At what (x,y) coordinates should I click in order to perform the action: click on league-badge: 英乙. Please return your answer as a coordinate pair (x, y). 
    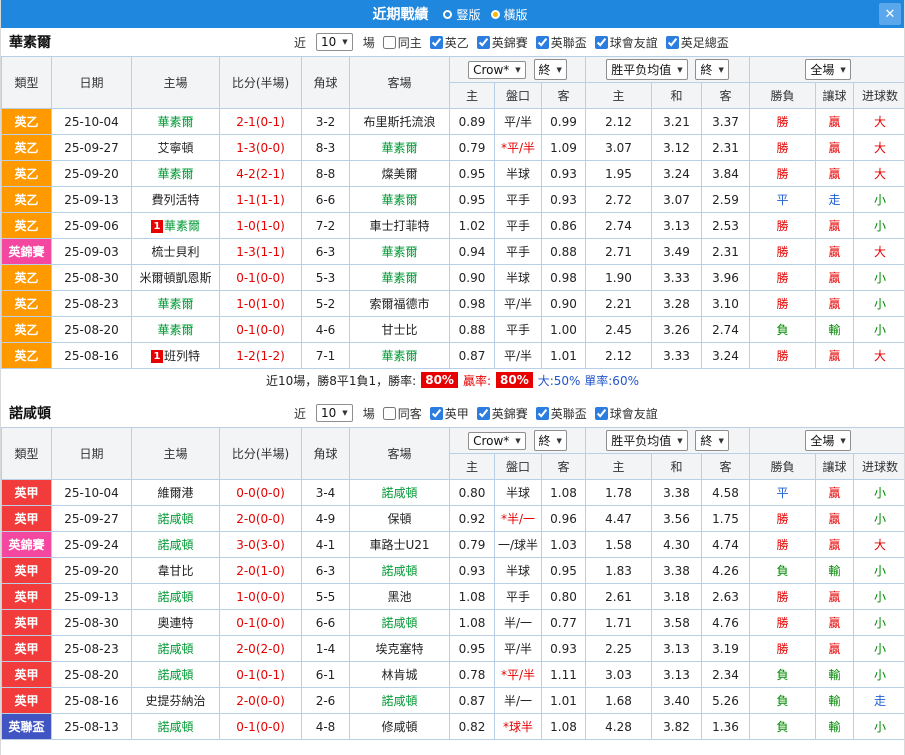
    Looking at the image, I should click on (26, 329).